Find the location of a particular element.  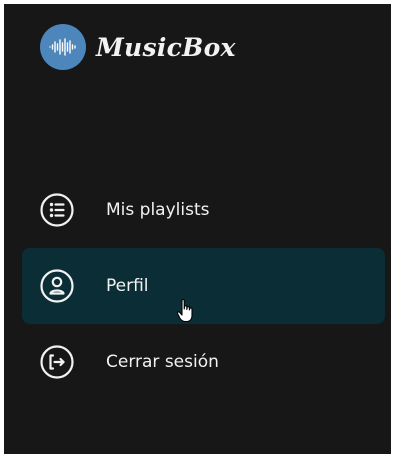

logo is located at coordinates (63, 47).